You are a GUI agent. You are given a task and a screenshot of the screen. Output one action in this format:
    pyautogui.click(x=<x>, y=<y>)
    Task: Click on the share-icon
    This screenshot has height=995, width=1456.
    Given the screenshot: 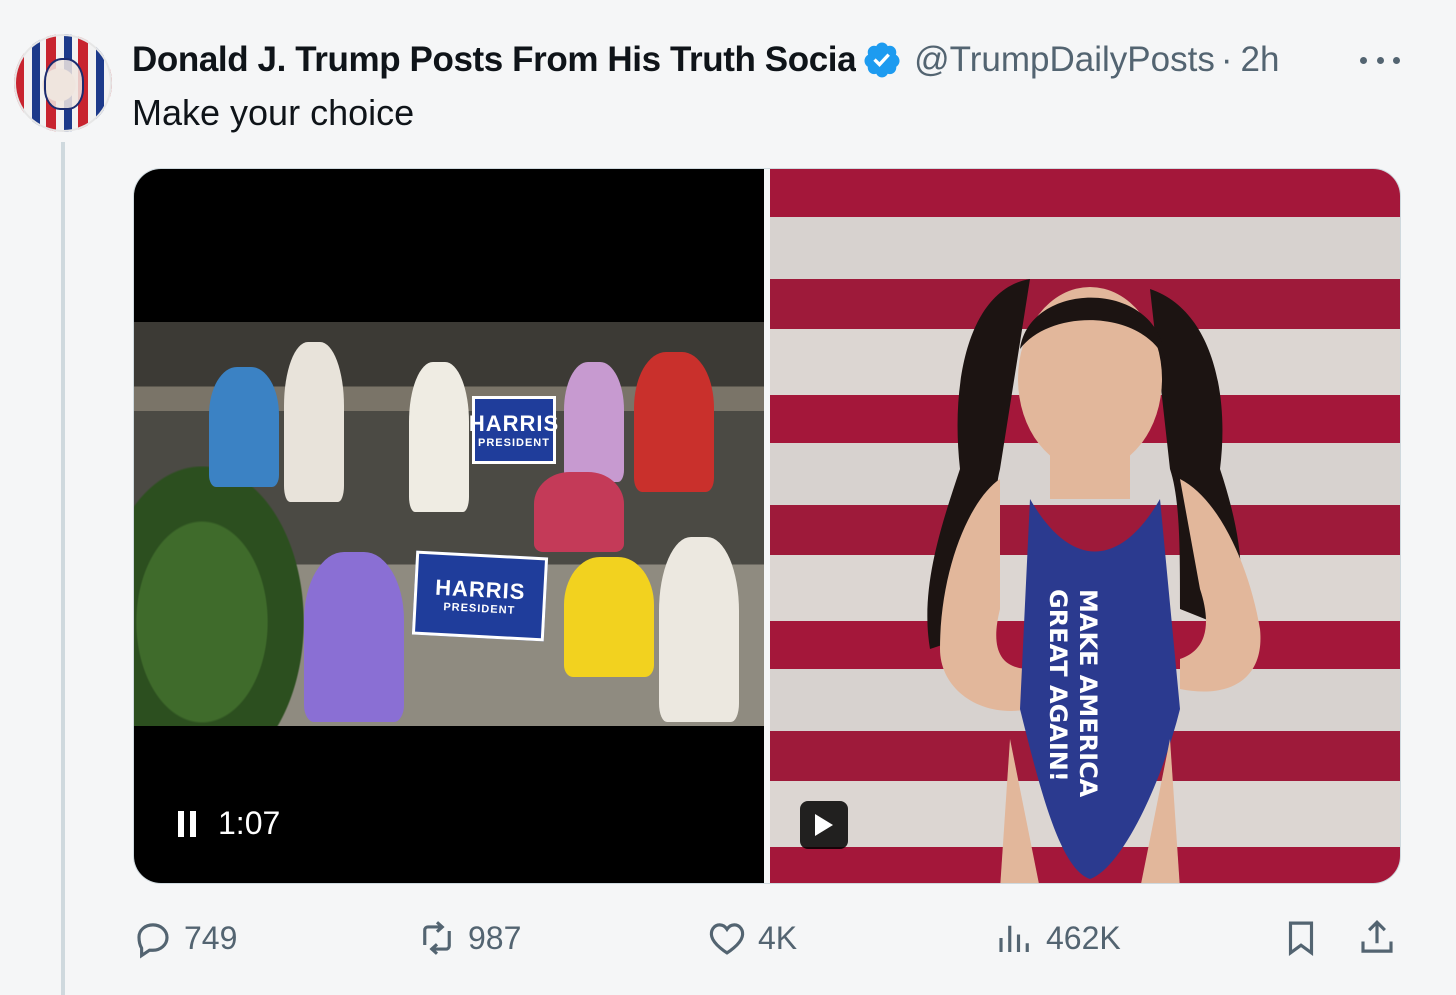 What is the action you would take?
    pyautogui.click(x=1377, y=936)
    